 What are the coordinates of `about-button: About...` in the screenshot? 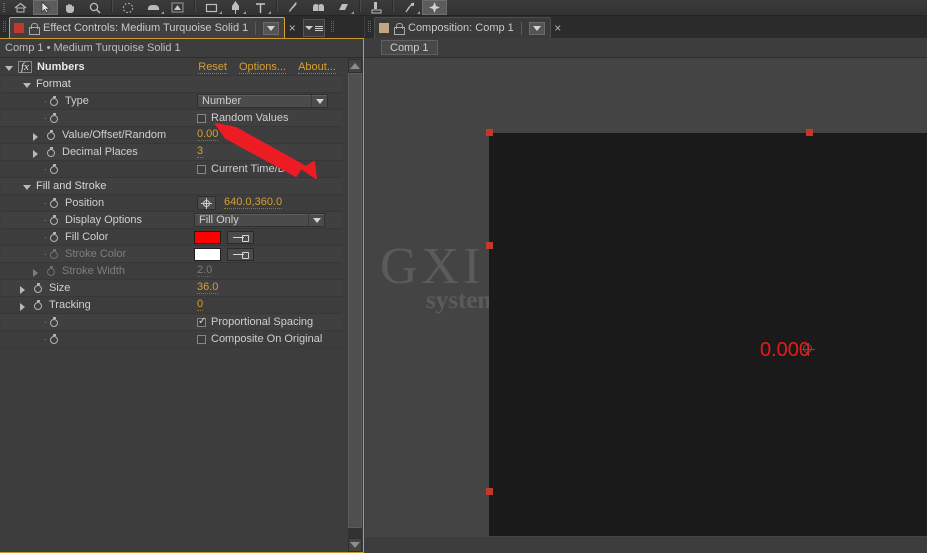 It's located at (317, 67).